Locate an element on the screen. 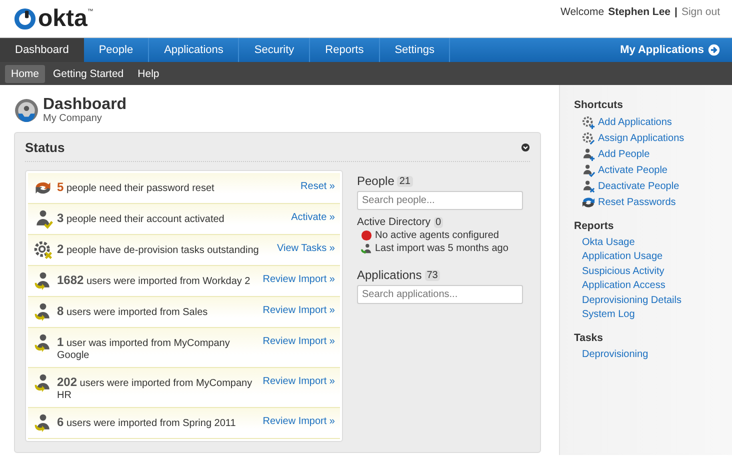 The height and width of the screenshot is (464, 732). gear-plus-icon is located at coordinates (588, 122).